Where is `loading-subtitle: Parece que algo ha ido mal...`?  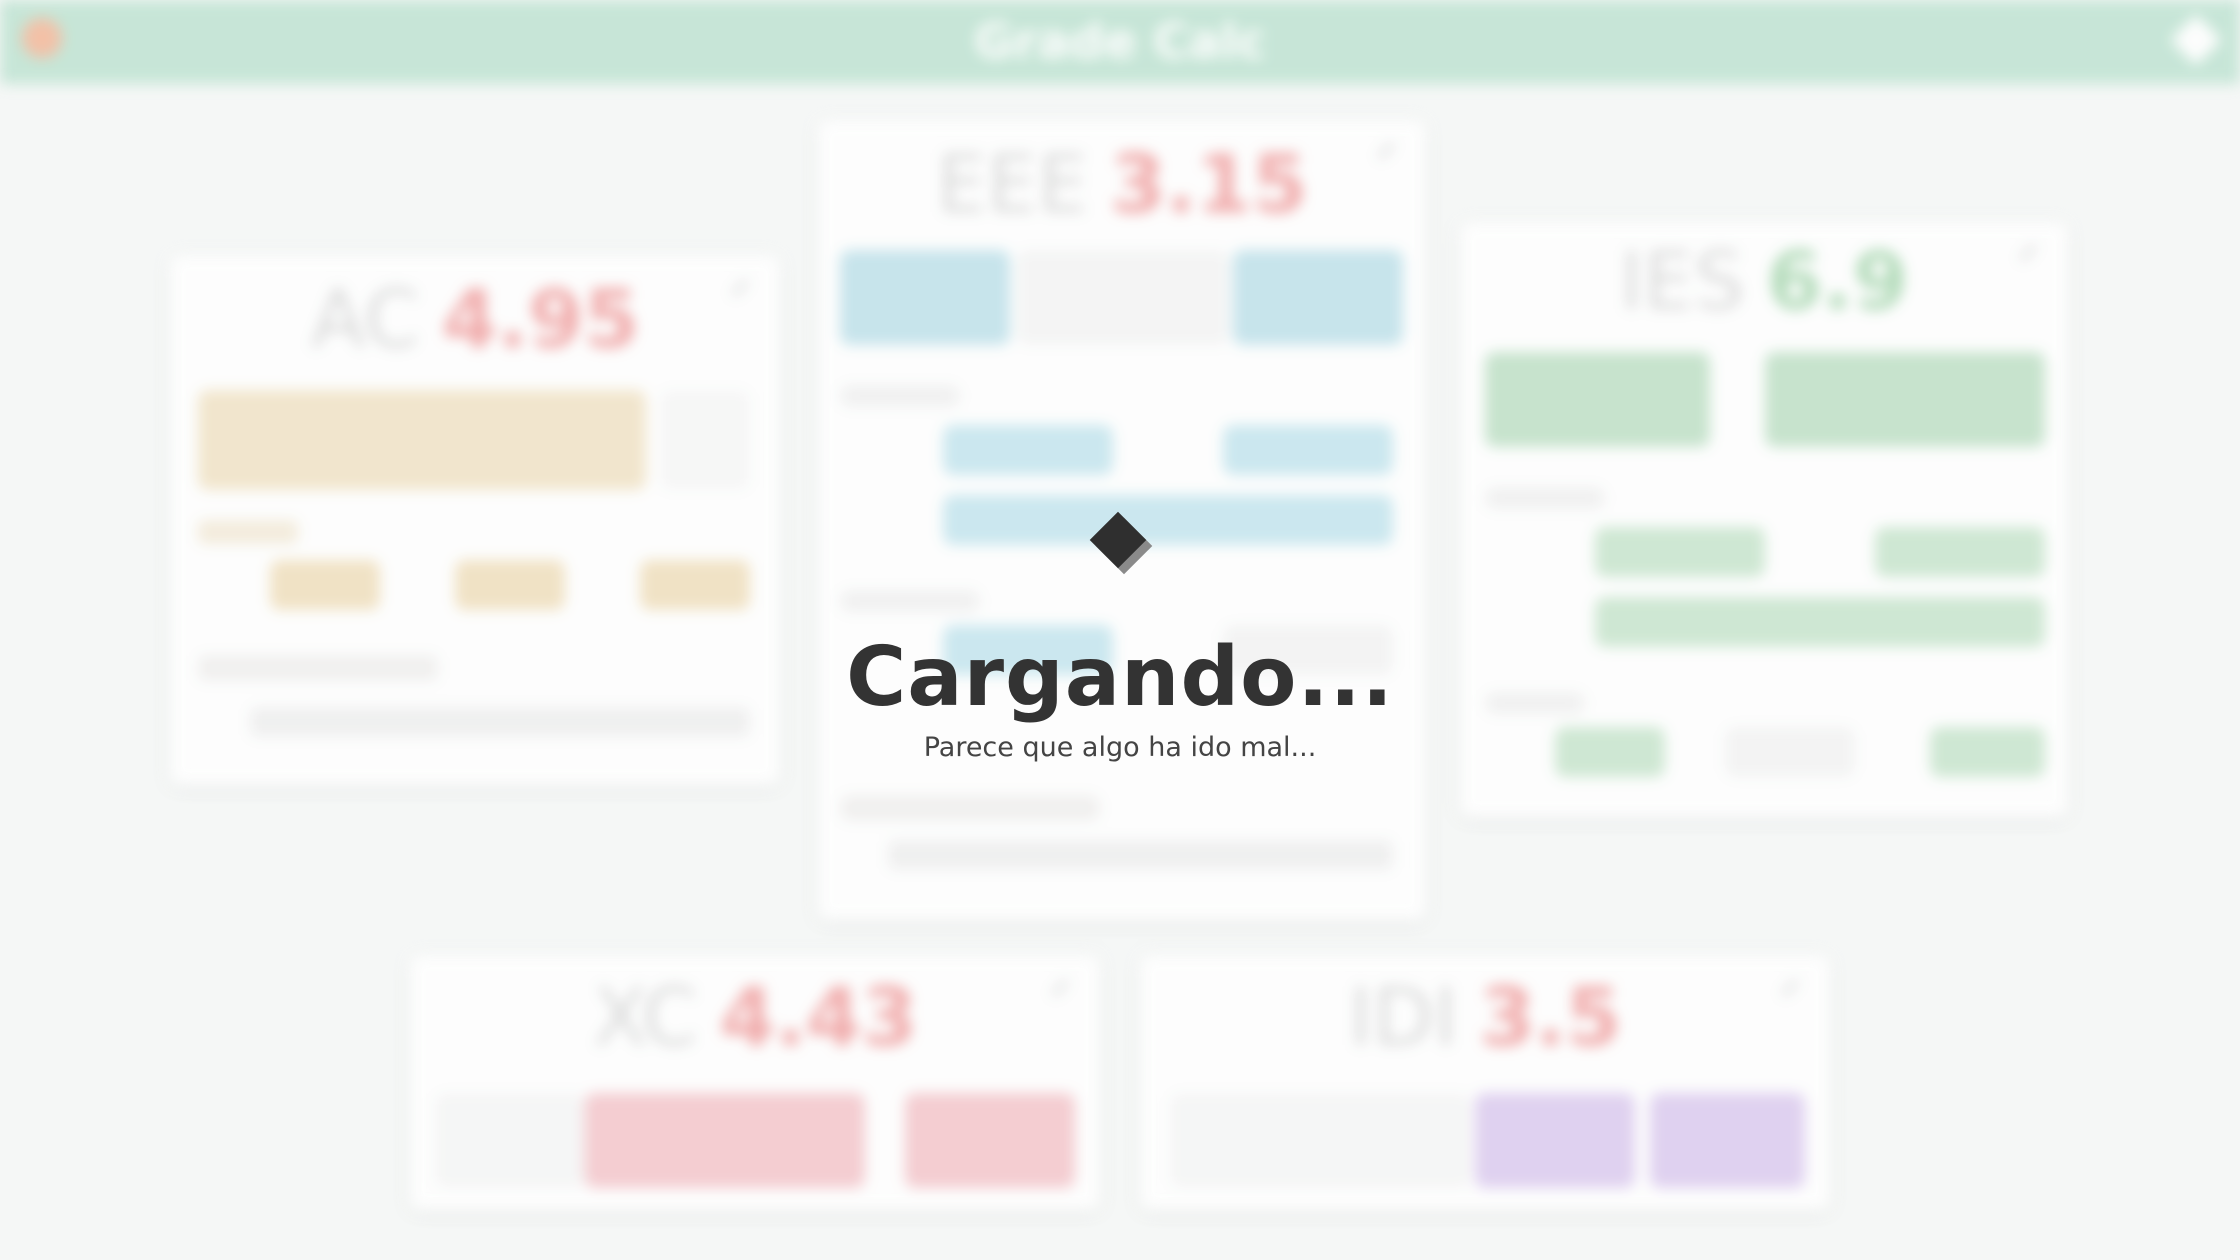 loading-subtitle: Parece que algo ha ido mal... is located at coordinates (1120, 747).